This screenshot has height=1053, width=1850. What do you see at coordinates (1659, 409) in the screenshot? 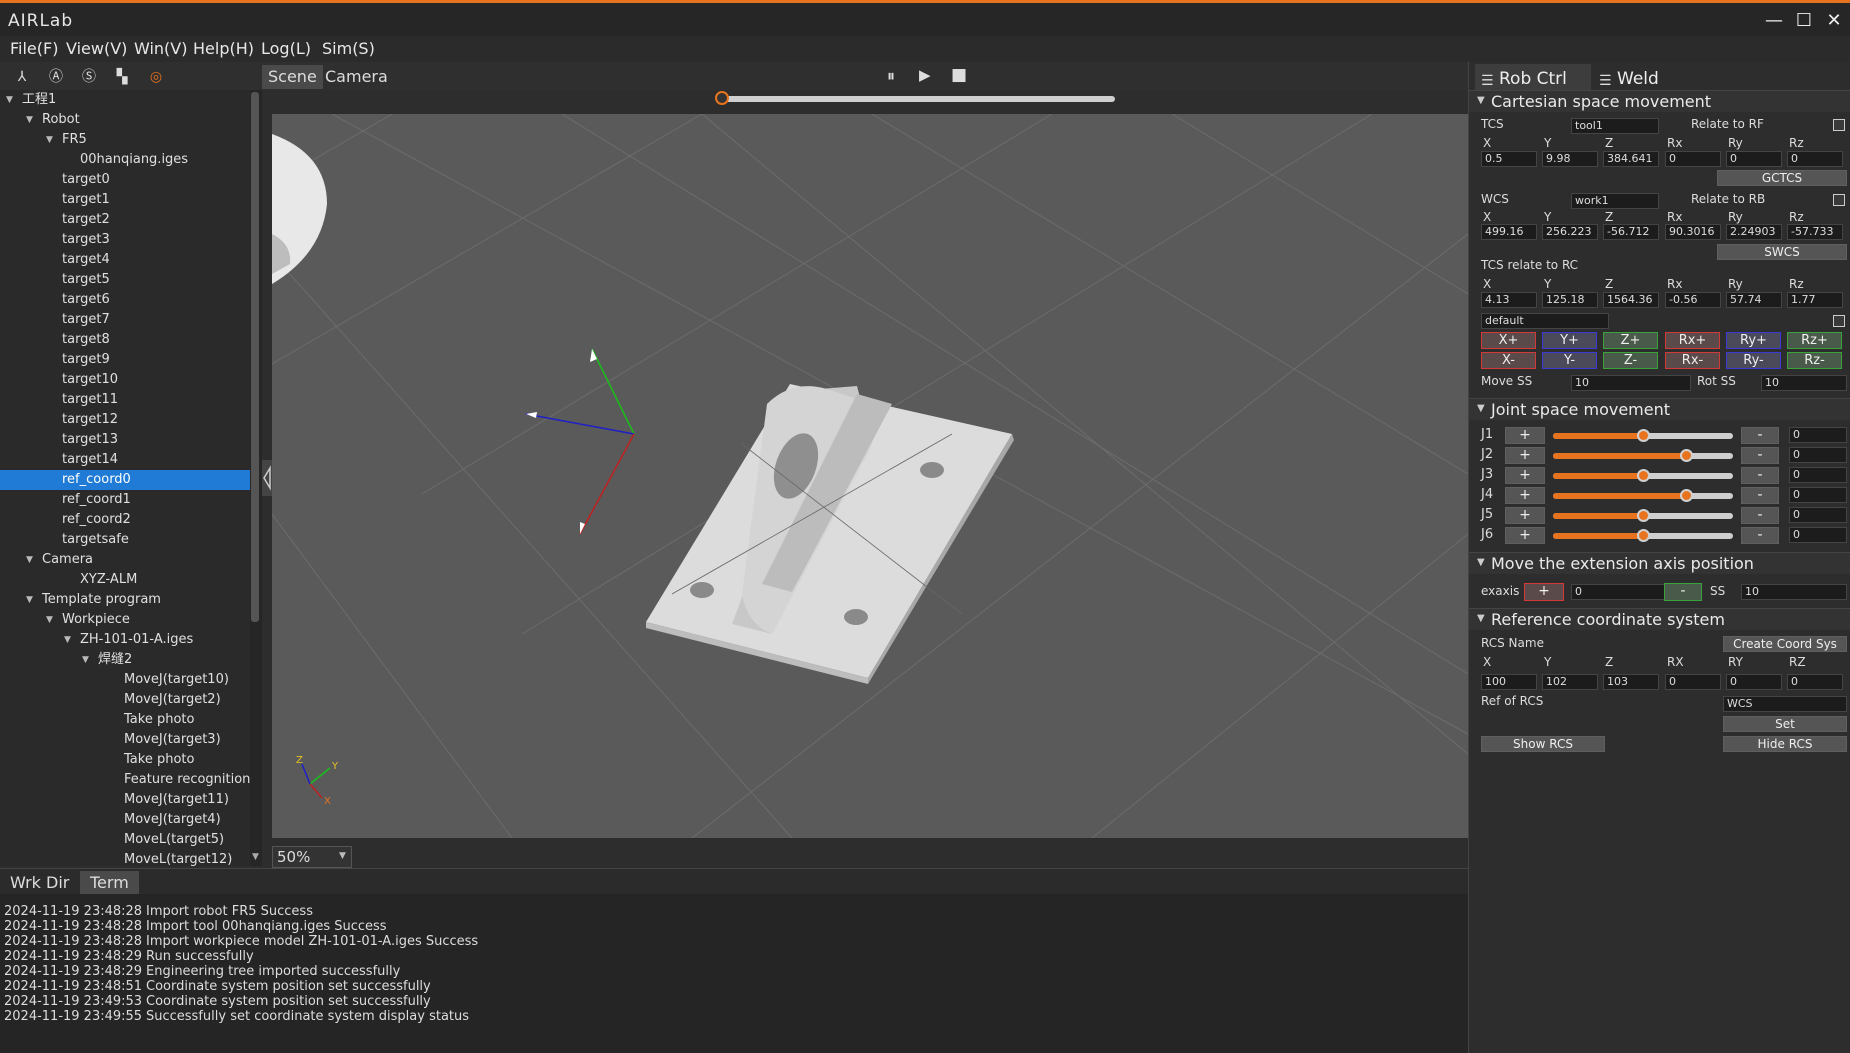
I see `section-joint: ▼ Joint space movement` at bounding box center [1659, 409].